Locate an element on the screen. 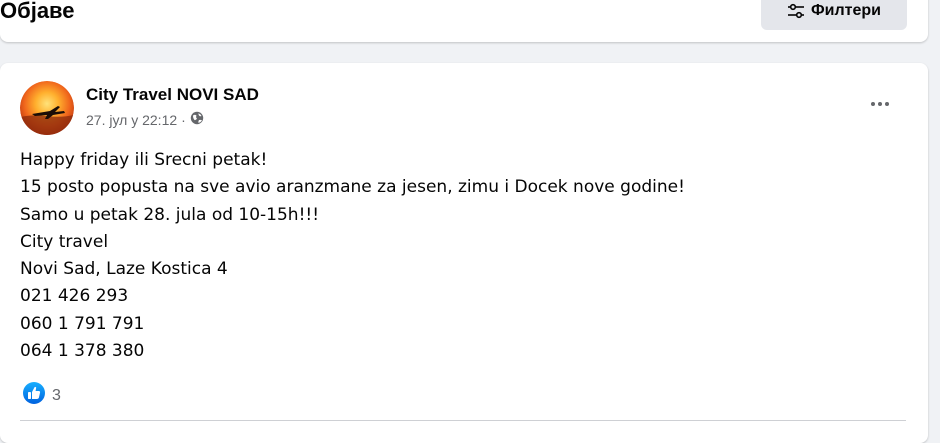  globe-icon is located at coordinates (197, 120).